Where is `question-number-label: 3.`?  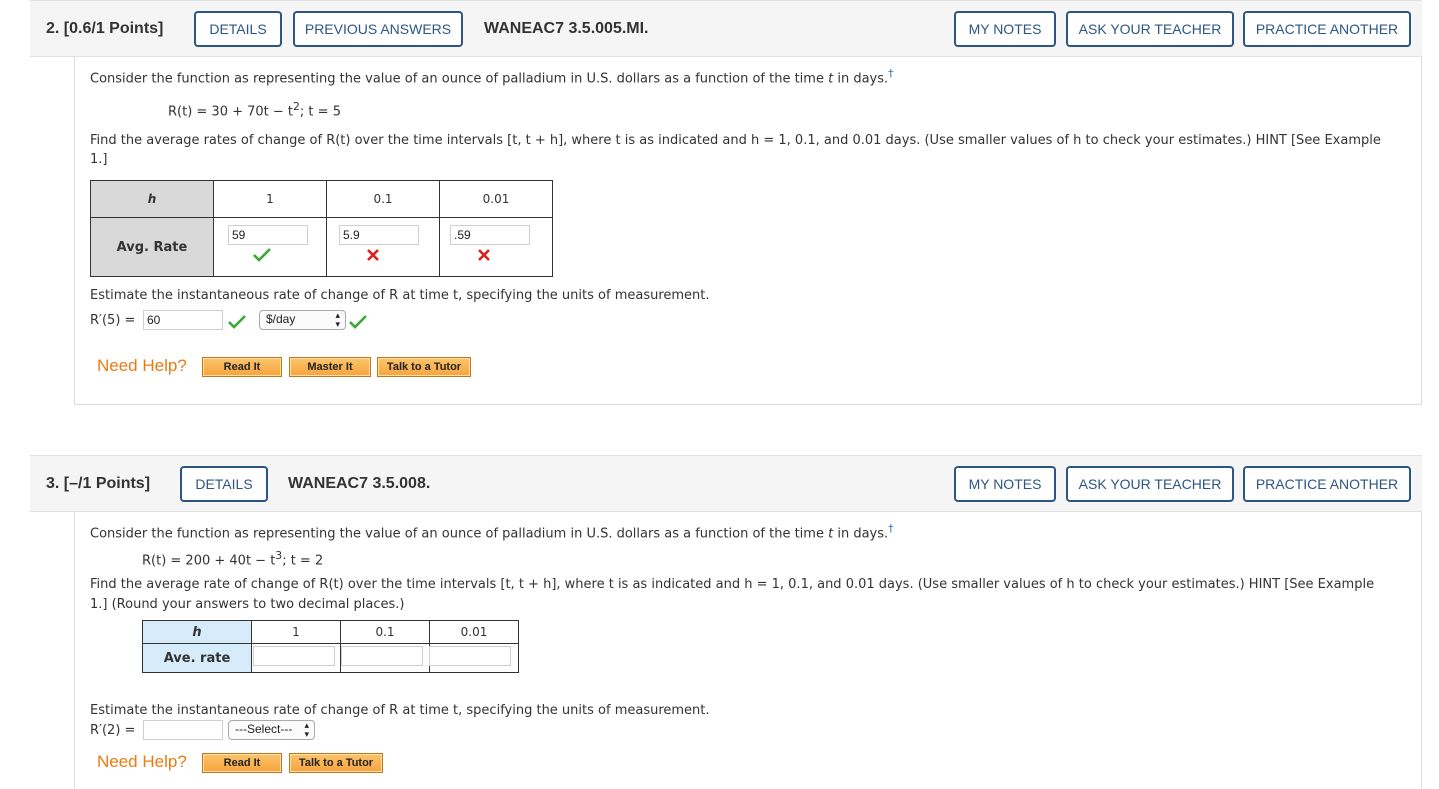
question-number-label: 3. is located at coordinates (53, 483).